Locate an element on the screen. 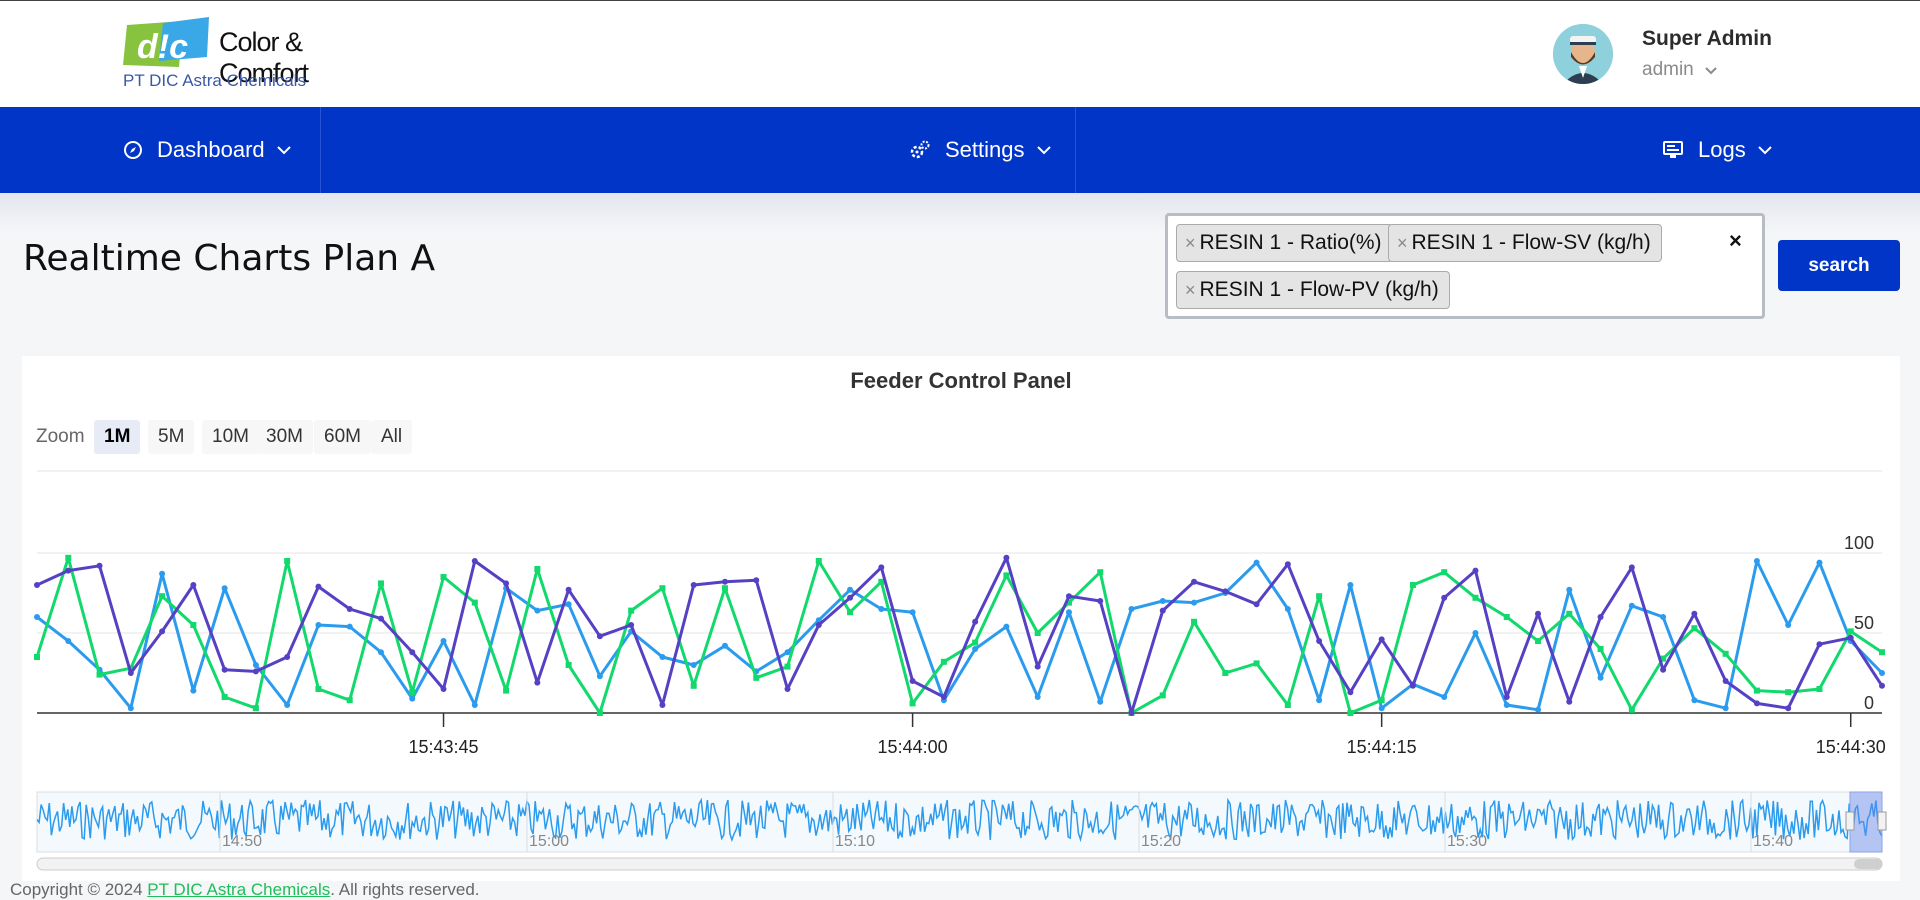 The width and height of the screenshot is (1920, 900). nav-logs: Logs is located at coordinates (1724, 150).